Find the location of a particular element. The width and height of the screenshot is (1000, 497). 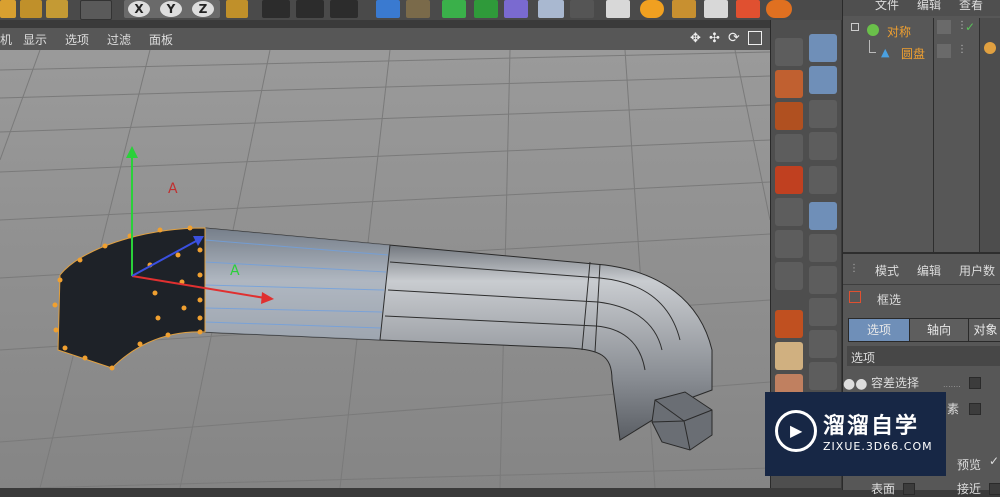

axis-lock-group: X Y Z is located at coordinates (172, 9).